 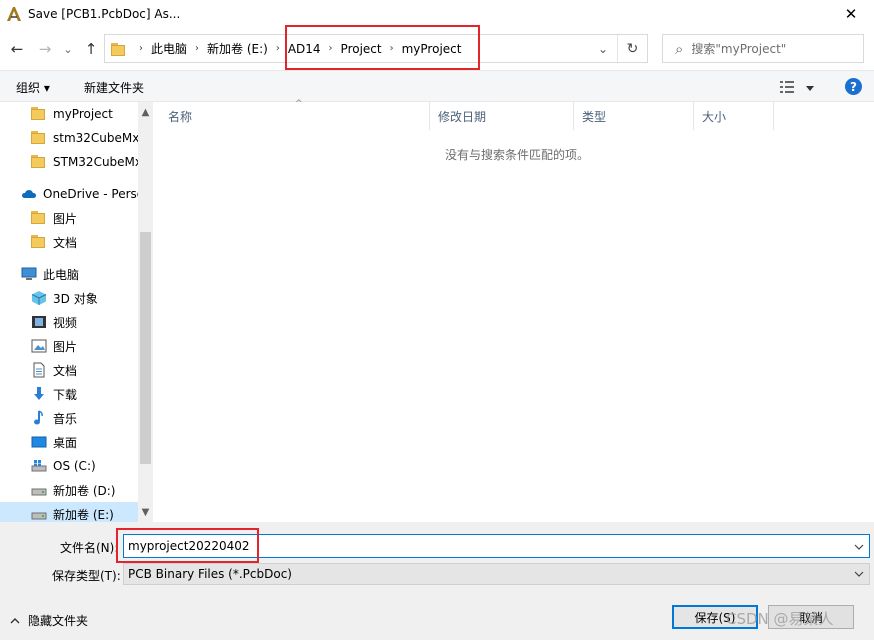 What do you see at coordinates (61, 274) in the screenshot?
I see `sidebar-item-label: 此电脑` at bounding box center [61, 274].